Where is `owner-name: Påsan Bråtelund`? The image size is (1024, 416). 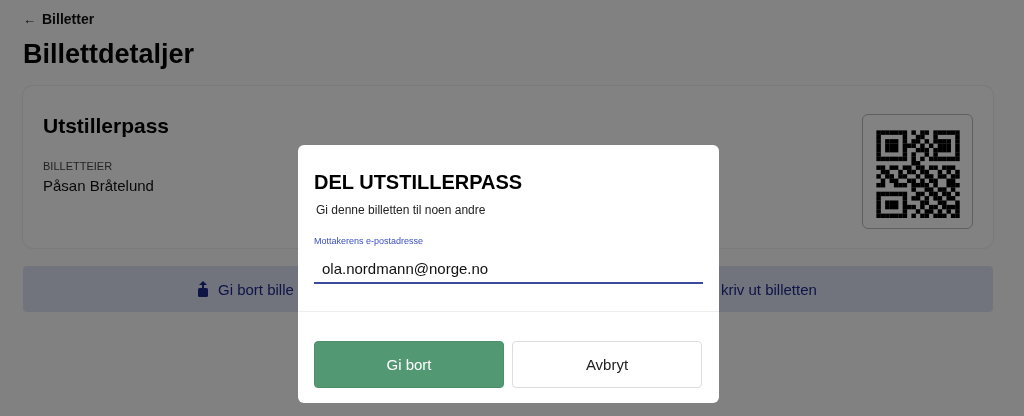 owner-name: Påsan Bråtelund is located at coordinates (99, 185).